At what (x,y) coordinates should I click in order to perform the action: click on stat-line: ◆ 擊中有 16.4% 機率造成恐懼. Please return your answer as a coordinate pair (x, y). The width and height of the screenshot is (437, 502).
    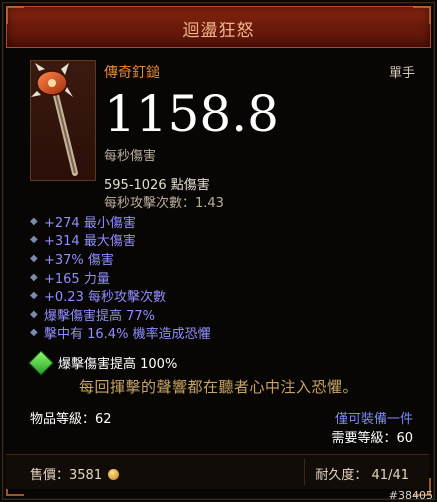
    Looking at the image, I should click on (120, 335).